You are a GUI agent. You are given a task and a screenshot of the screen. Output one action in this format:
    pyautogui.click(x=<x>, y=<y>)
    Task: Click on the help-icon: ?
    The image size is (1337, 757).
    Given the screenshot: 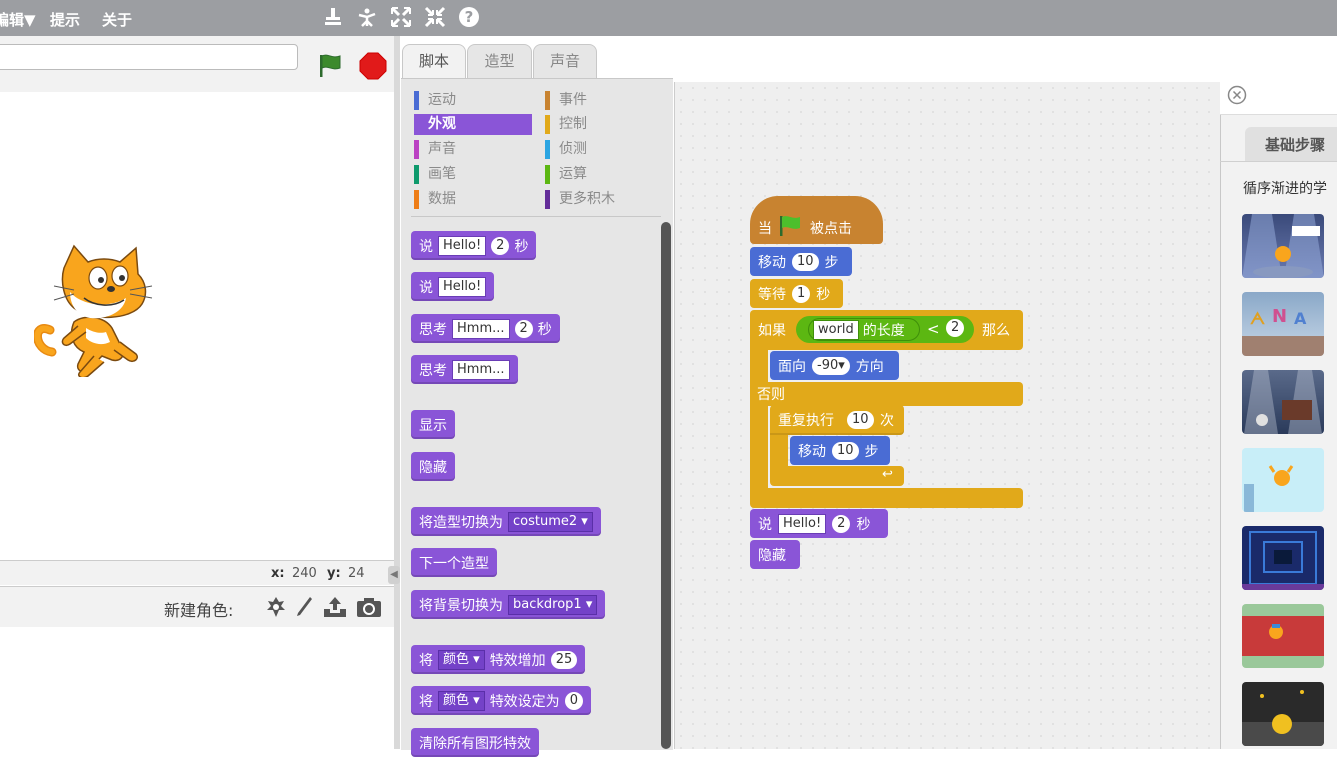 What is the action you would take?
    pyautogui.click(x=469, y=19)
    